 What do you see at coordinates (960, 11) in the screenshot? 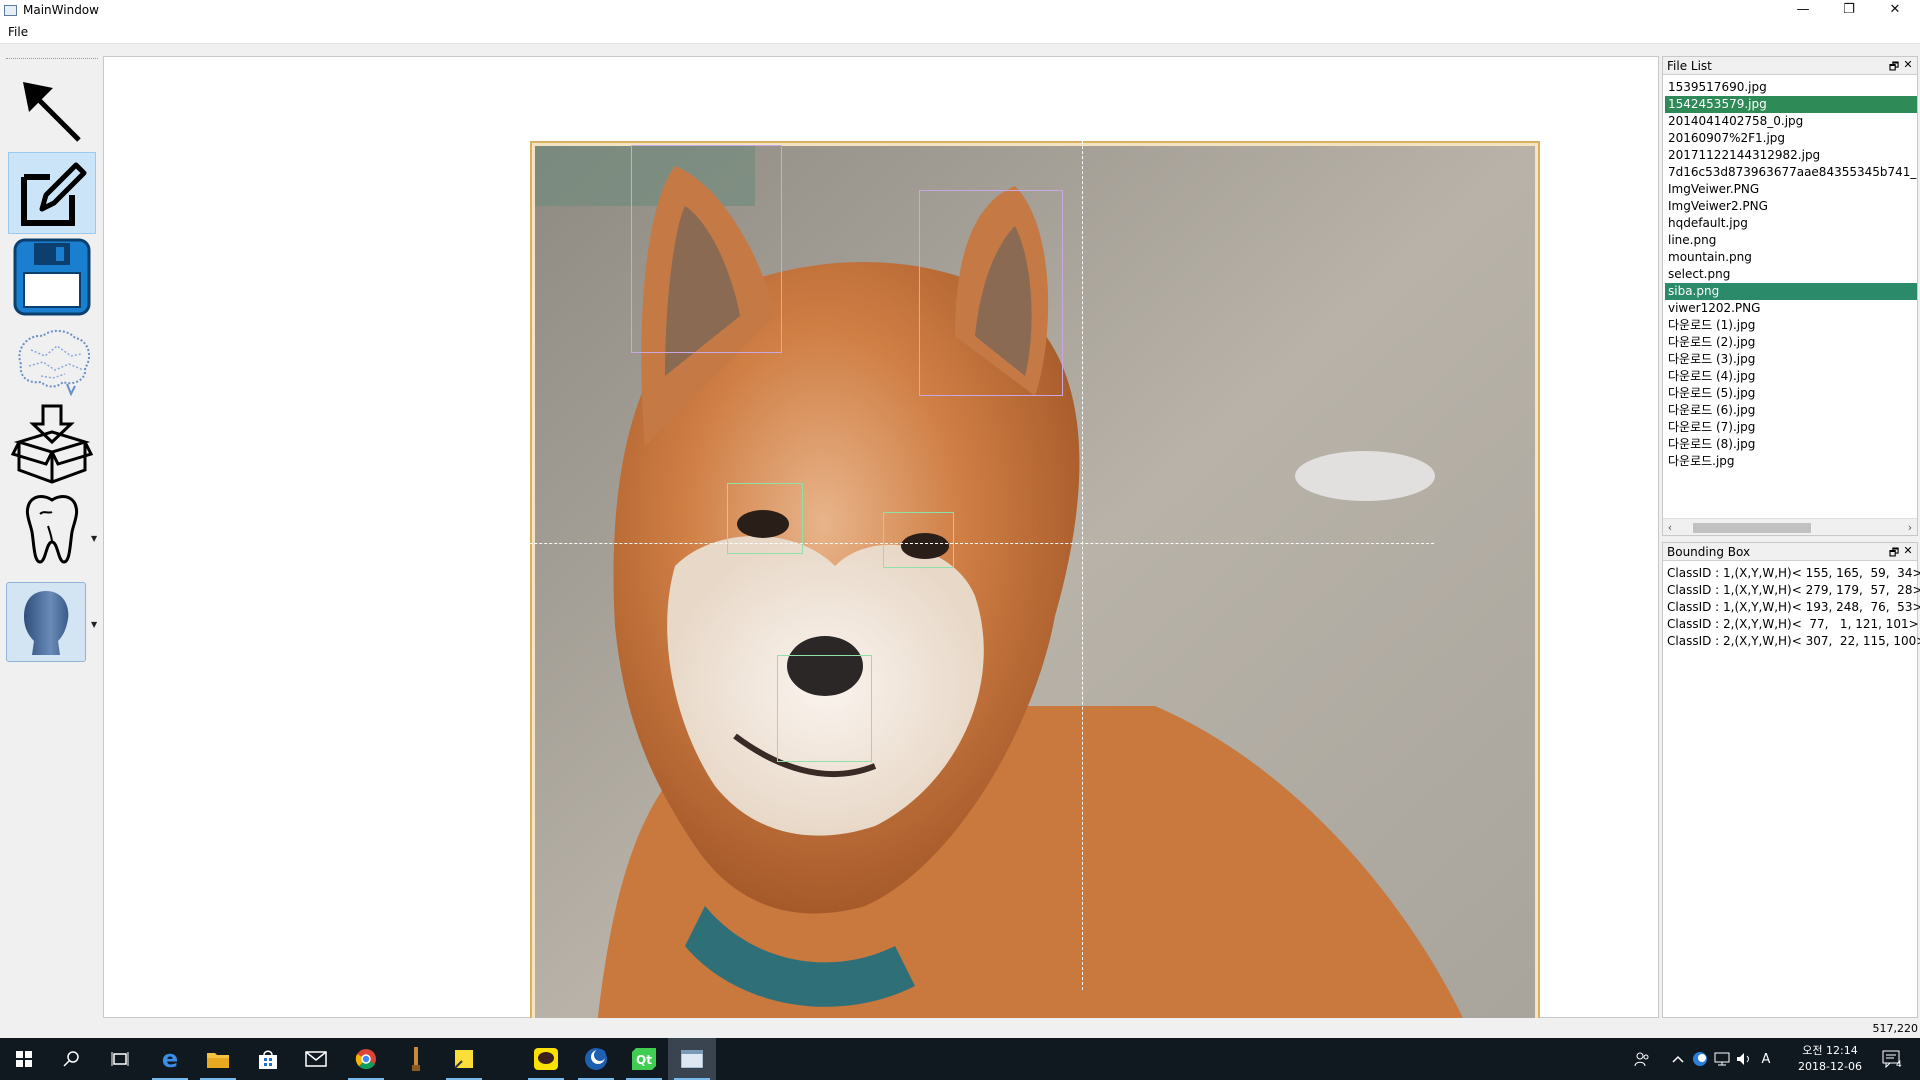
I see `title-bar: MainWindow — ❐ ✕` at bounding box center [960, 11].